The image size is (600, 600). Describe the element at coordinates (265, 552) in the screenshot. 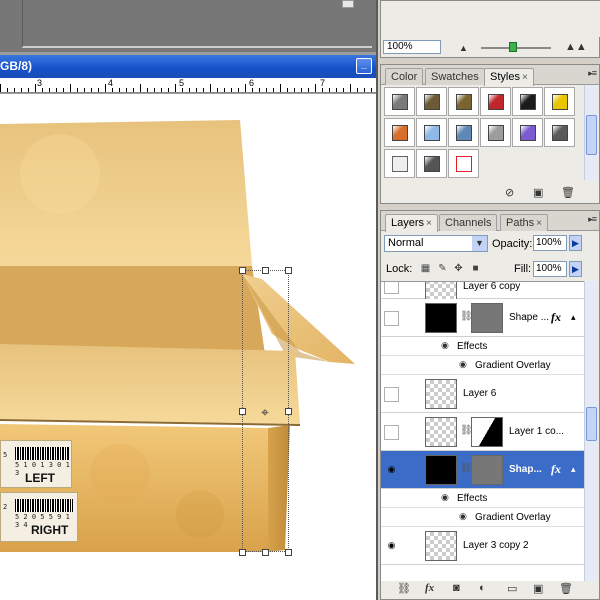

I see `transform-handle-bm` at that location.